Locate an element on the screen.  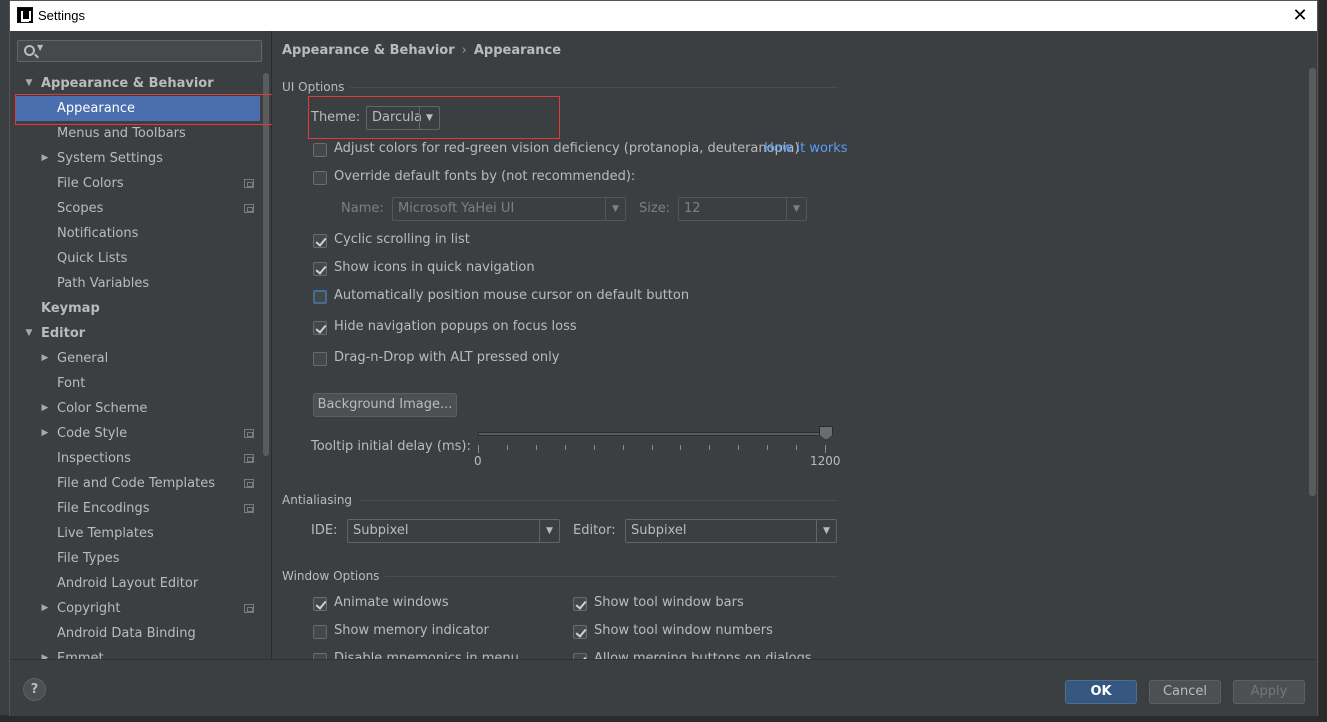
tooltip-delay-slider-thumb is located at coordinates (826, 433).